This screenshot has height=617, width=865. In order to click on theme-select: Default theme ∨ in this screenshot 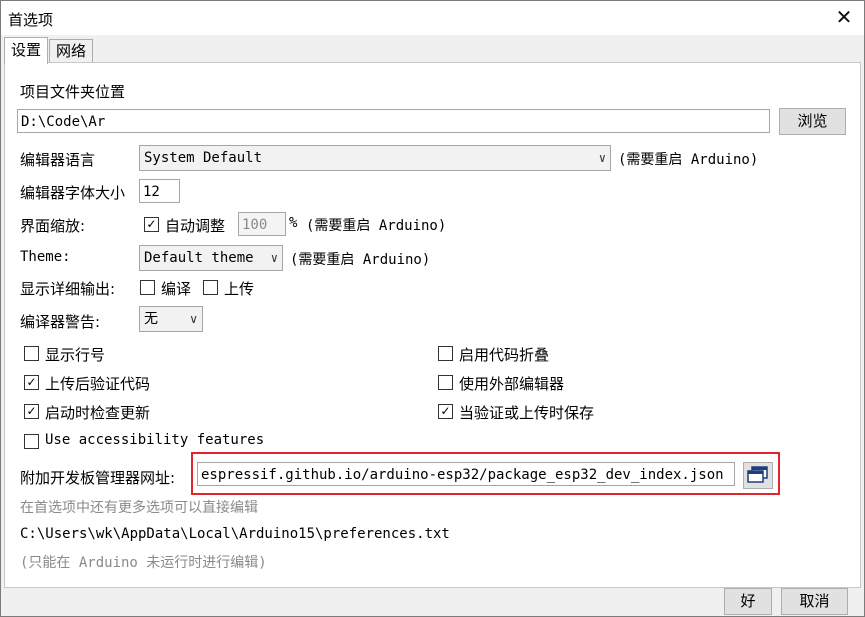, I will do `click(211, 258)`.